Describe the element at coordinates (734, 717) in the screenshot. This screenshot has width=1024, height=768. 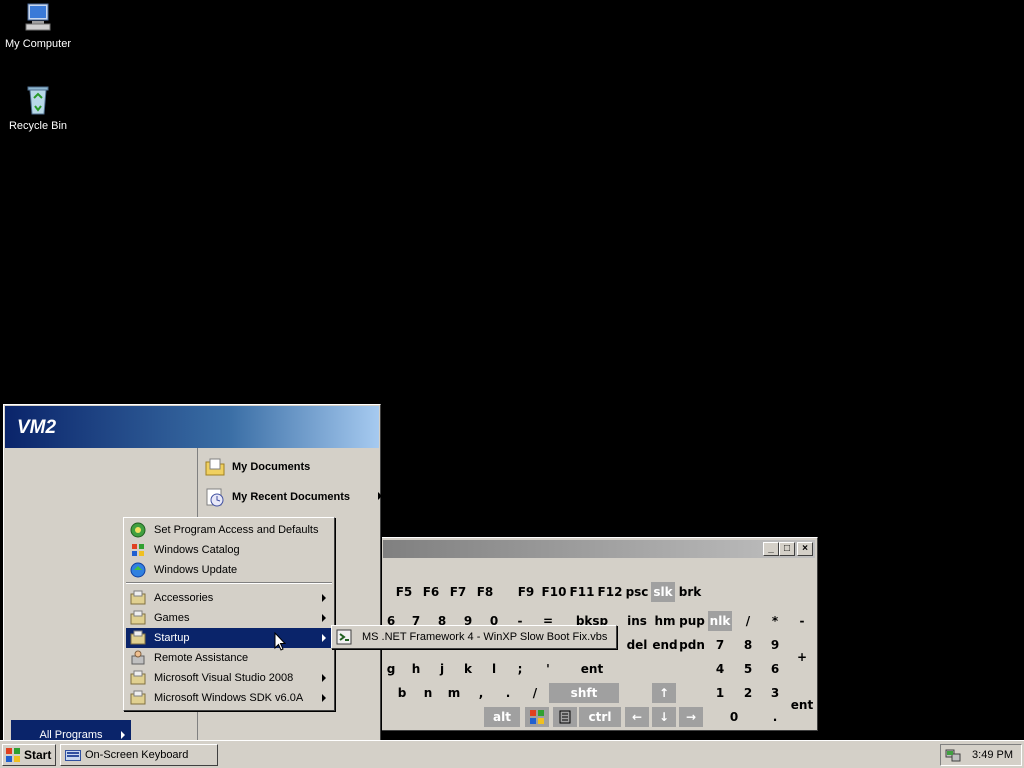
I see `key: 0` at that location.